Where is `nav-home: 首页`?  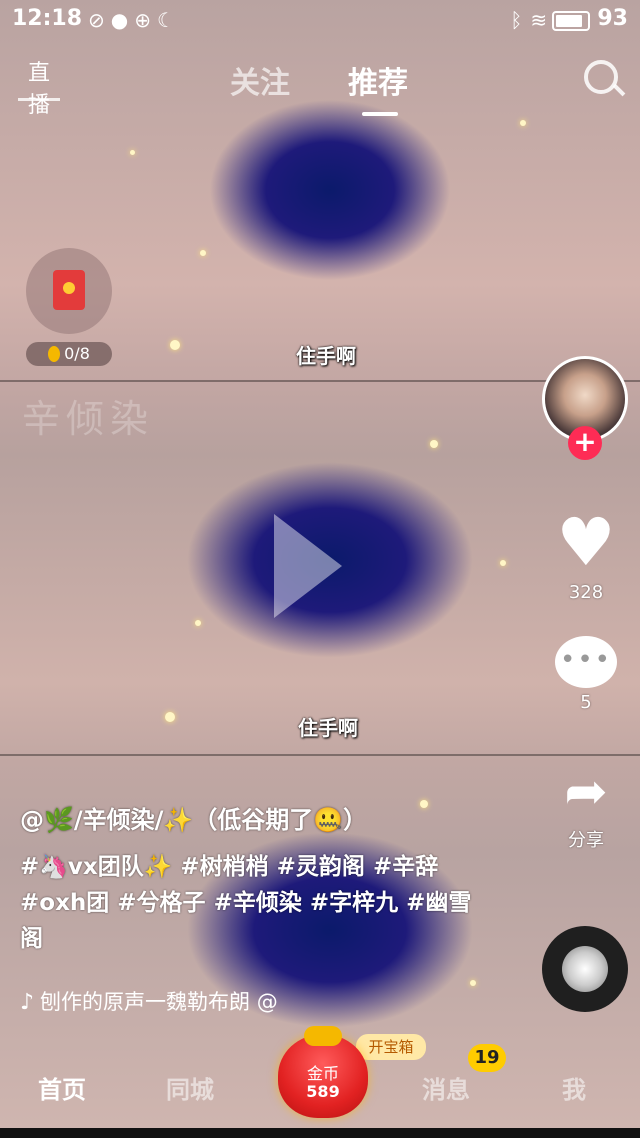 nav-home: 首页 is located at coordinates (62, 1087).